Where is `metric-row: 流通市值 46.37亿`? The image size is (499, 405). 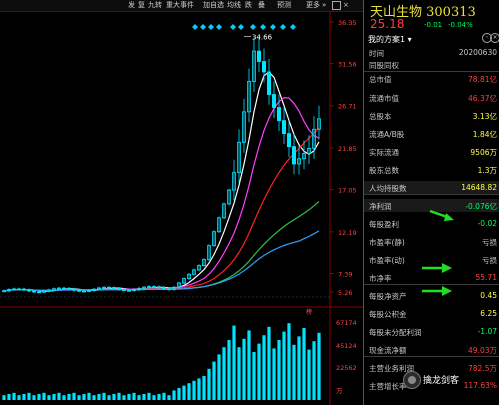 metric-row: 流通市值 46.37亿 is located at coordinates (431, 97).